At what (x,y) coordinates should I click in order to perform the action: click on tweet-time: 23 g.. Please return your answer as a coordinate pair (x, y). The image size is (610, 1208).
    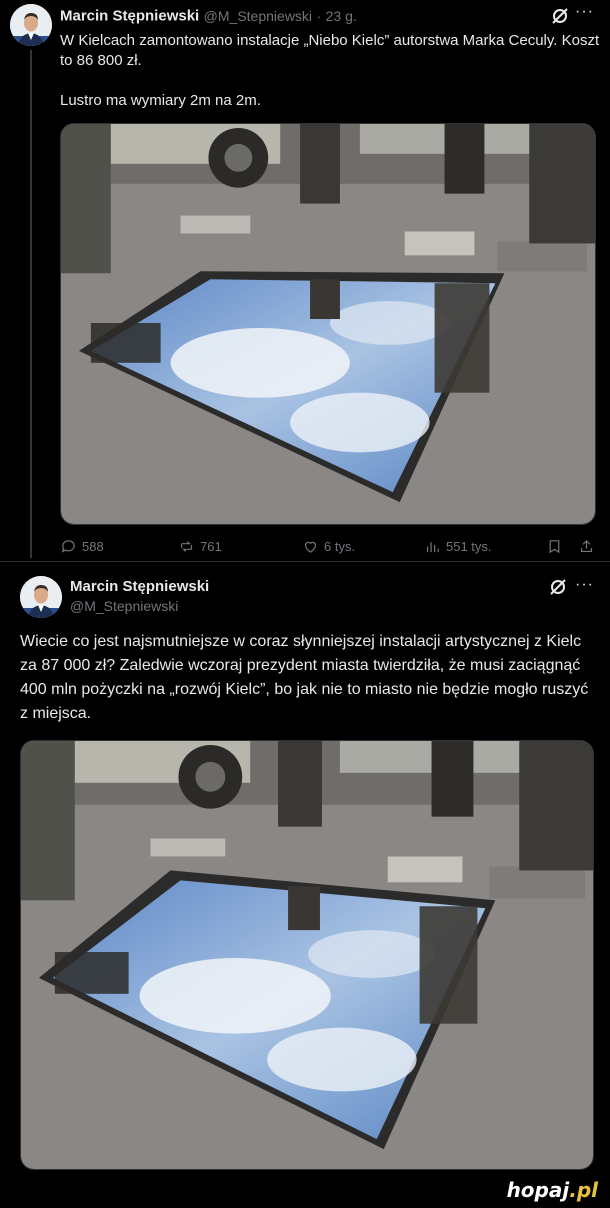
    Looking at the image, I should click on (341, 16).